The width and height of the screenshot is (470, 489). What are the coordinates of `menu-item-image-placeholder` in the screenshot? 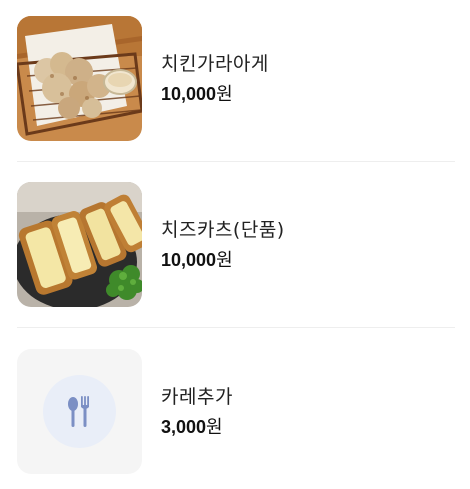 It's located at (79, 411).